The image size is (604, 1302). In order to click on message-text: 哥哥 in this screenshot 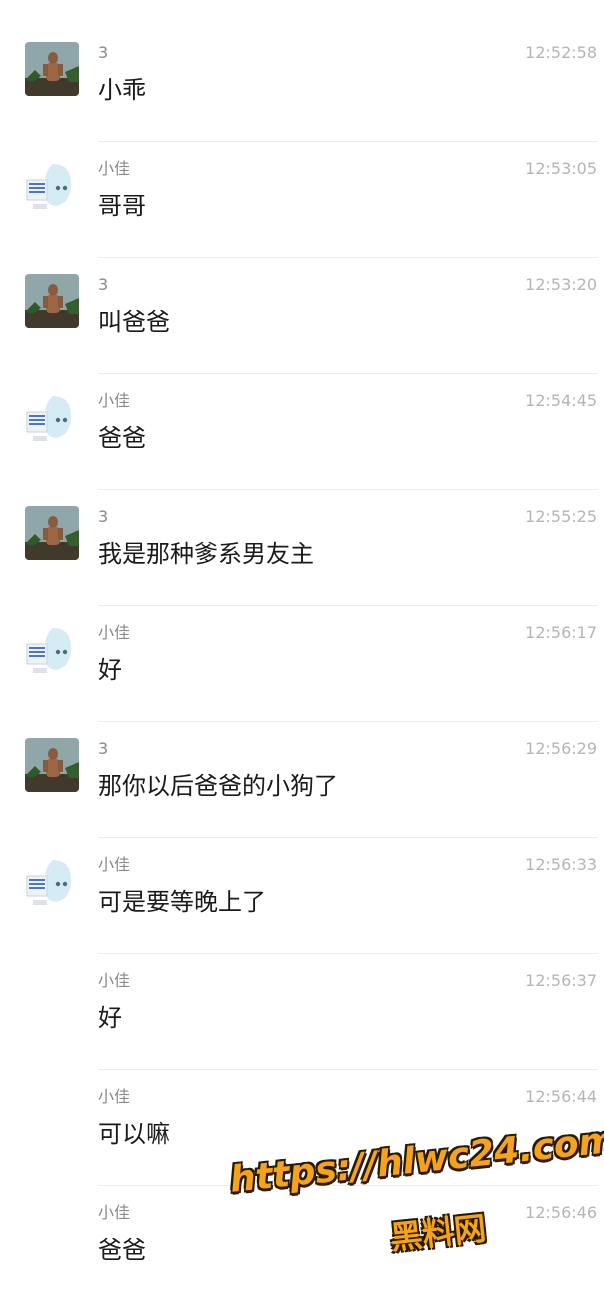, I will do `click(122, 206)`.